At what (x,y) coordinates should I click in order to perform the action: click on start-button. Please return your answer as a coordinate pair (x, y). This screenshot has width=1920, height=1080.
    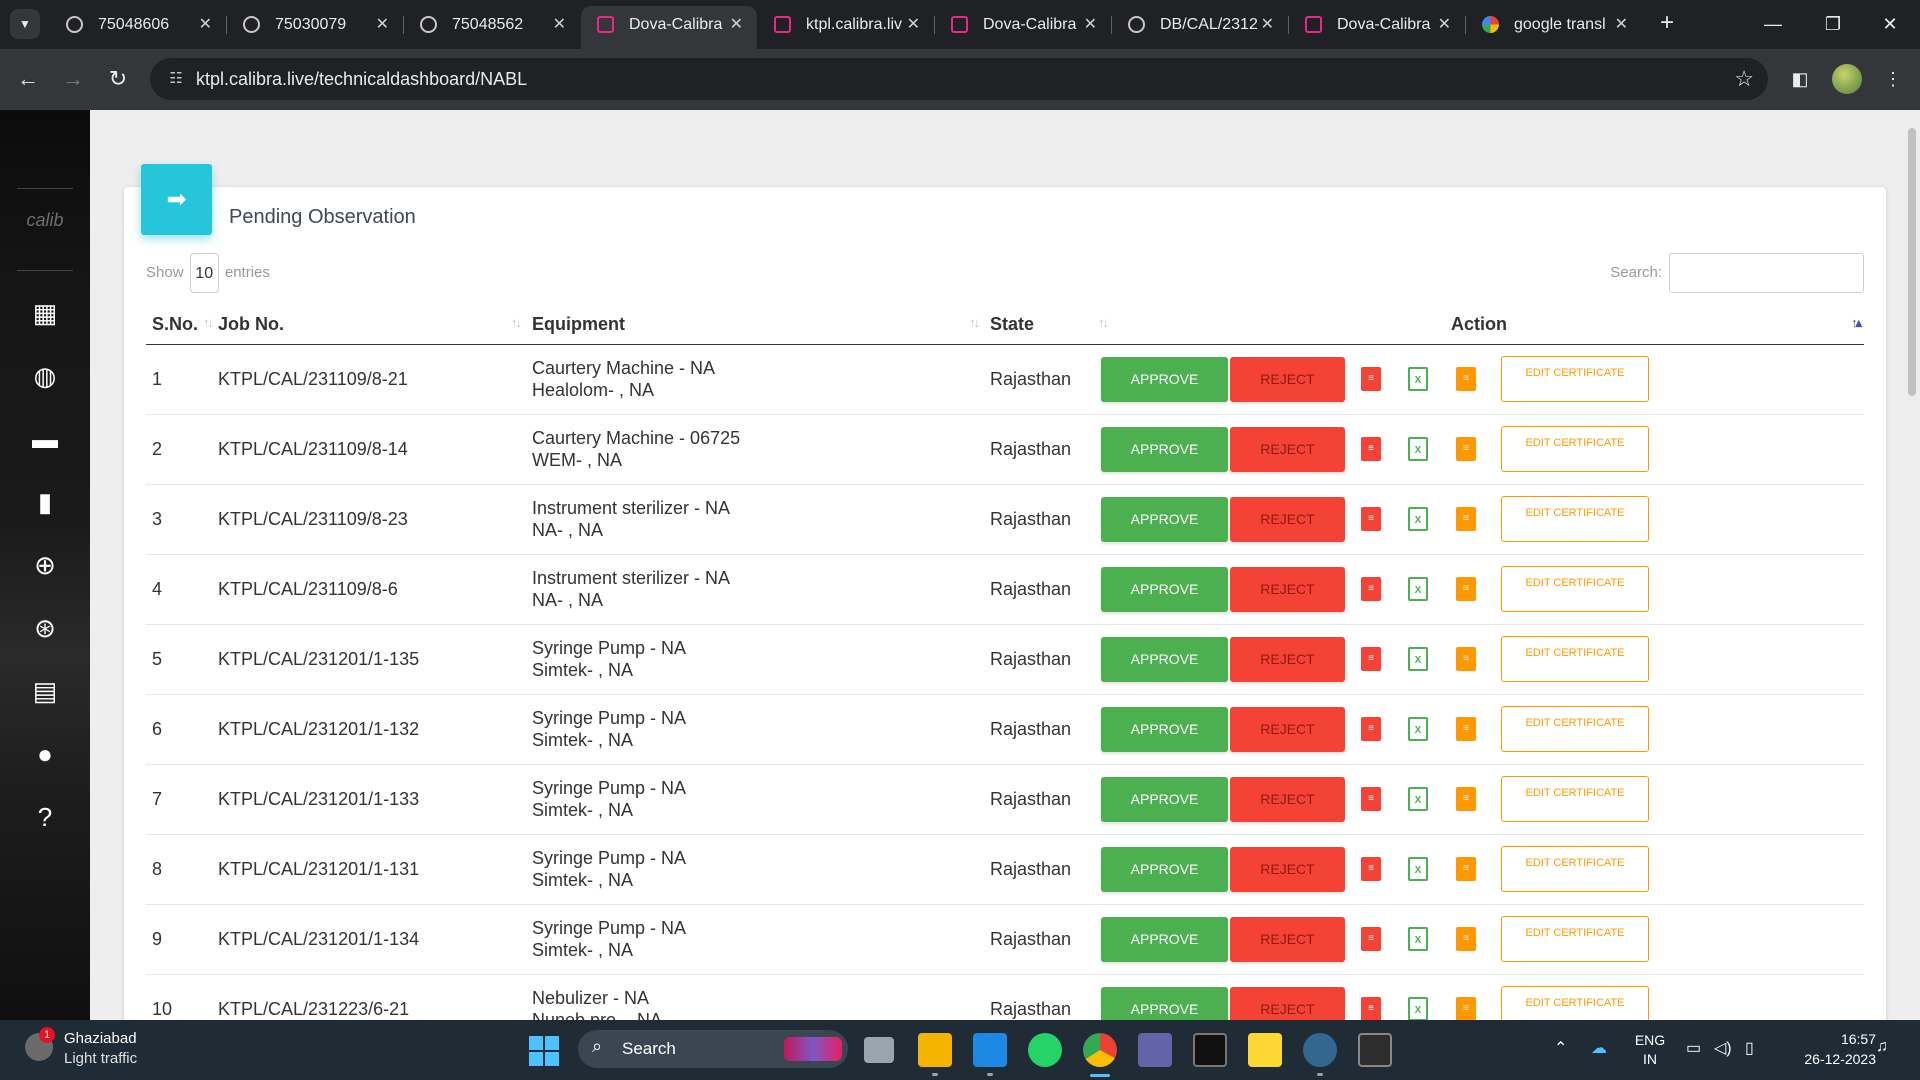
    Looking at the image, I should click on (544, 1051).